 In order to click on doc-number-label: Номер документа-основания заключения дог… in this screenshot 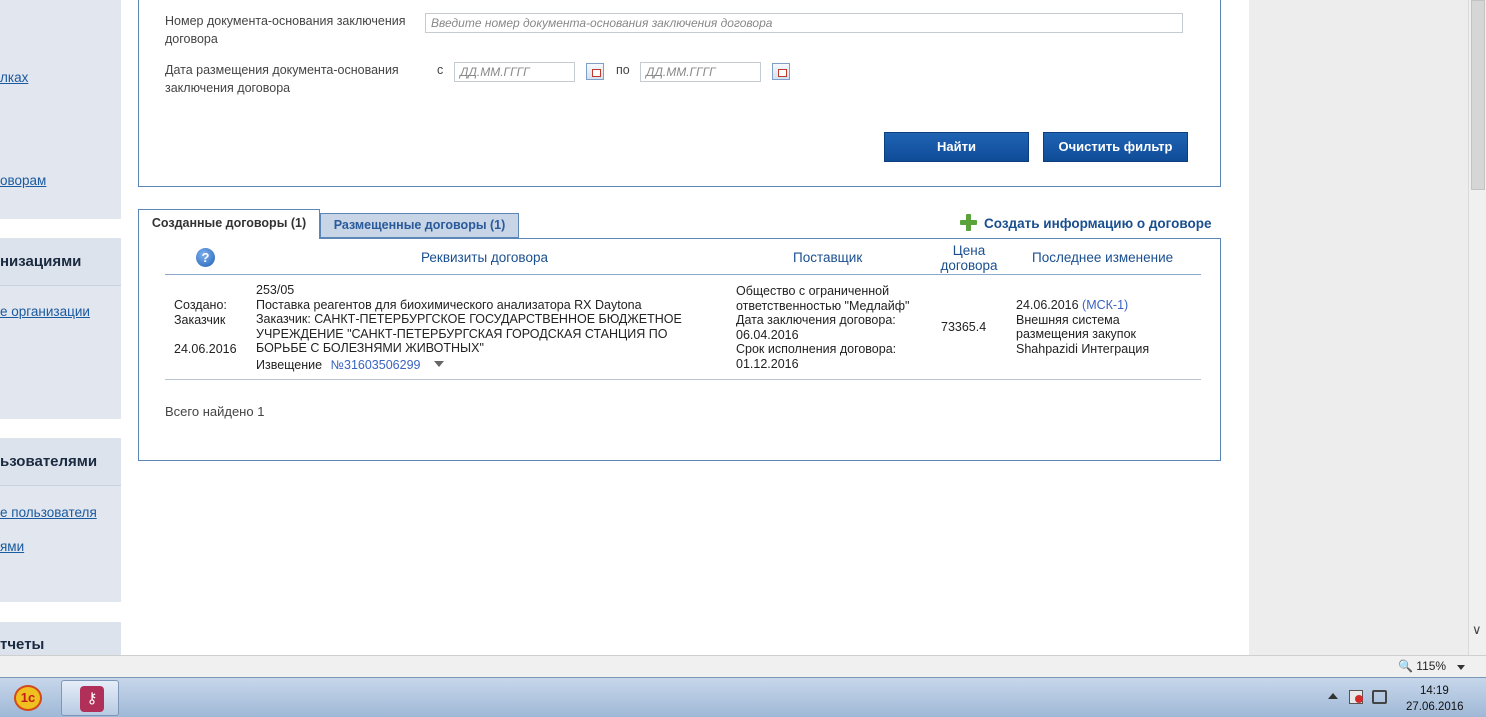, I will do `click(285, 30)`.